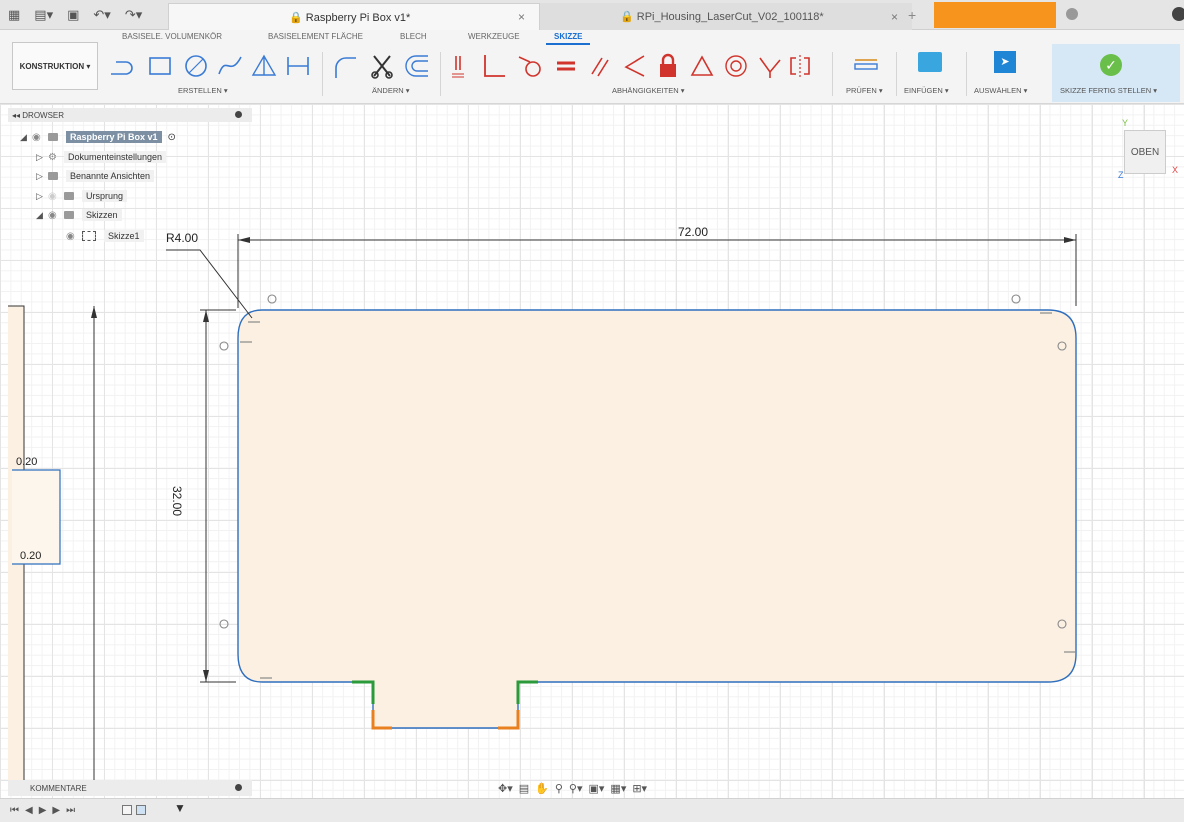 The height and width of the screenshot is (822, 1184). Describe the element at coordinates (576, 788) in the screenshot. I see `fit-zoom-icon: ⚲▾` at that location.